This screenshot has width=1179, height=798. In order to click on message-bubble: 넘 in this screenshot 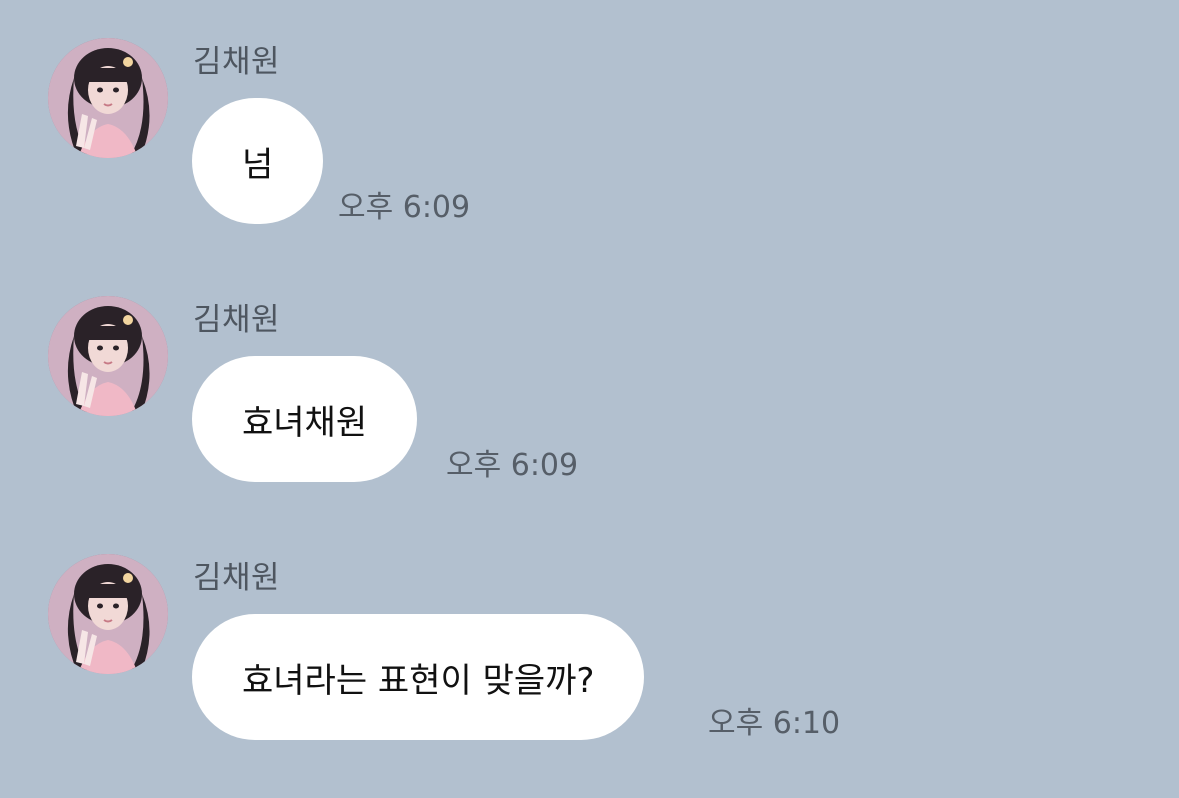, I will do `click(258, 161)`.